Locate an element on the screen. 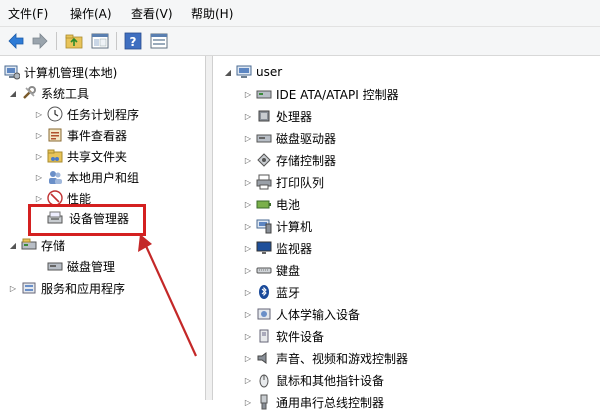  print-queue-icon is located at coordinates (264, 182).